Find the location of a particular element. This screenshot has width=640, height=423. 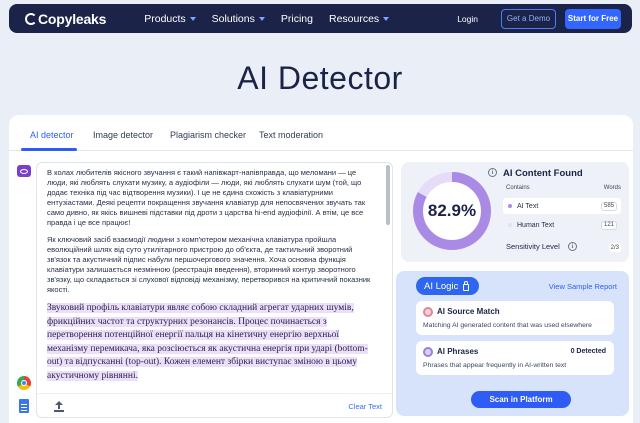

clear-text-button: Clear Text is located at coordinates (365, 406).